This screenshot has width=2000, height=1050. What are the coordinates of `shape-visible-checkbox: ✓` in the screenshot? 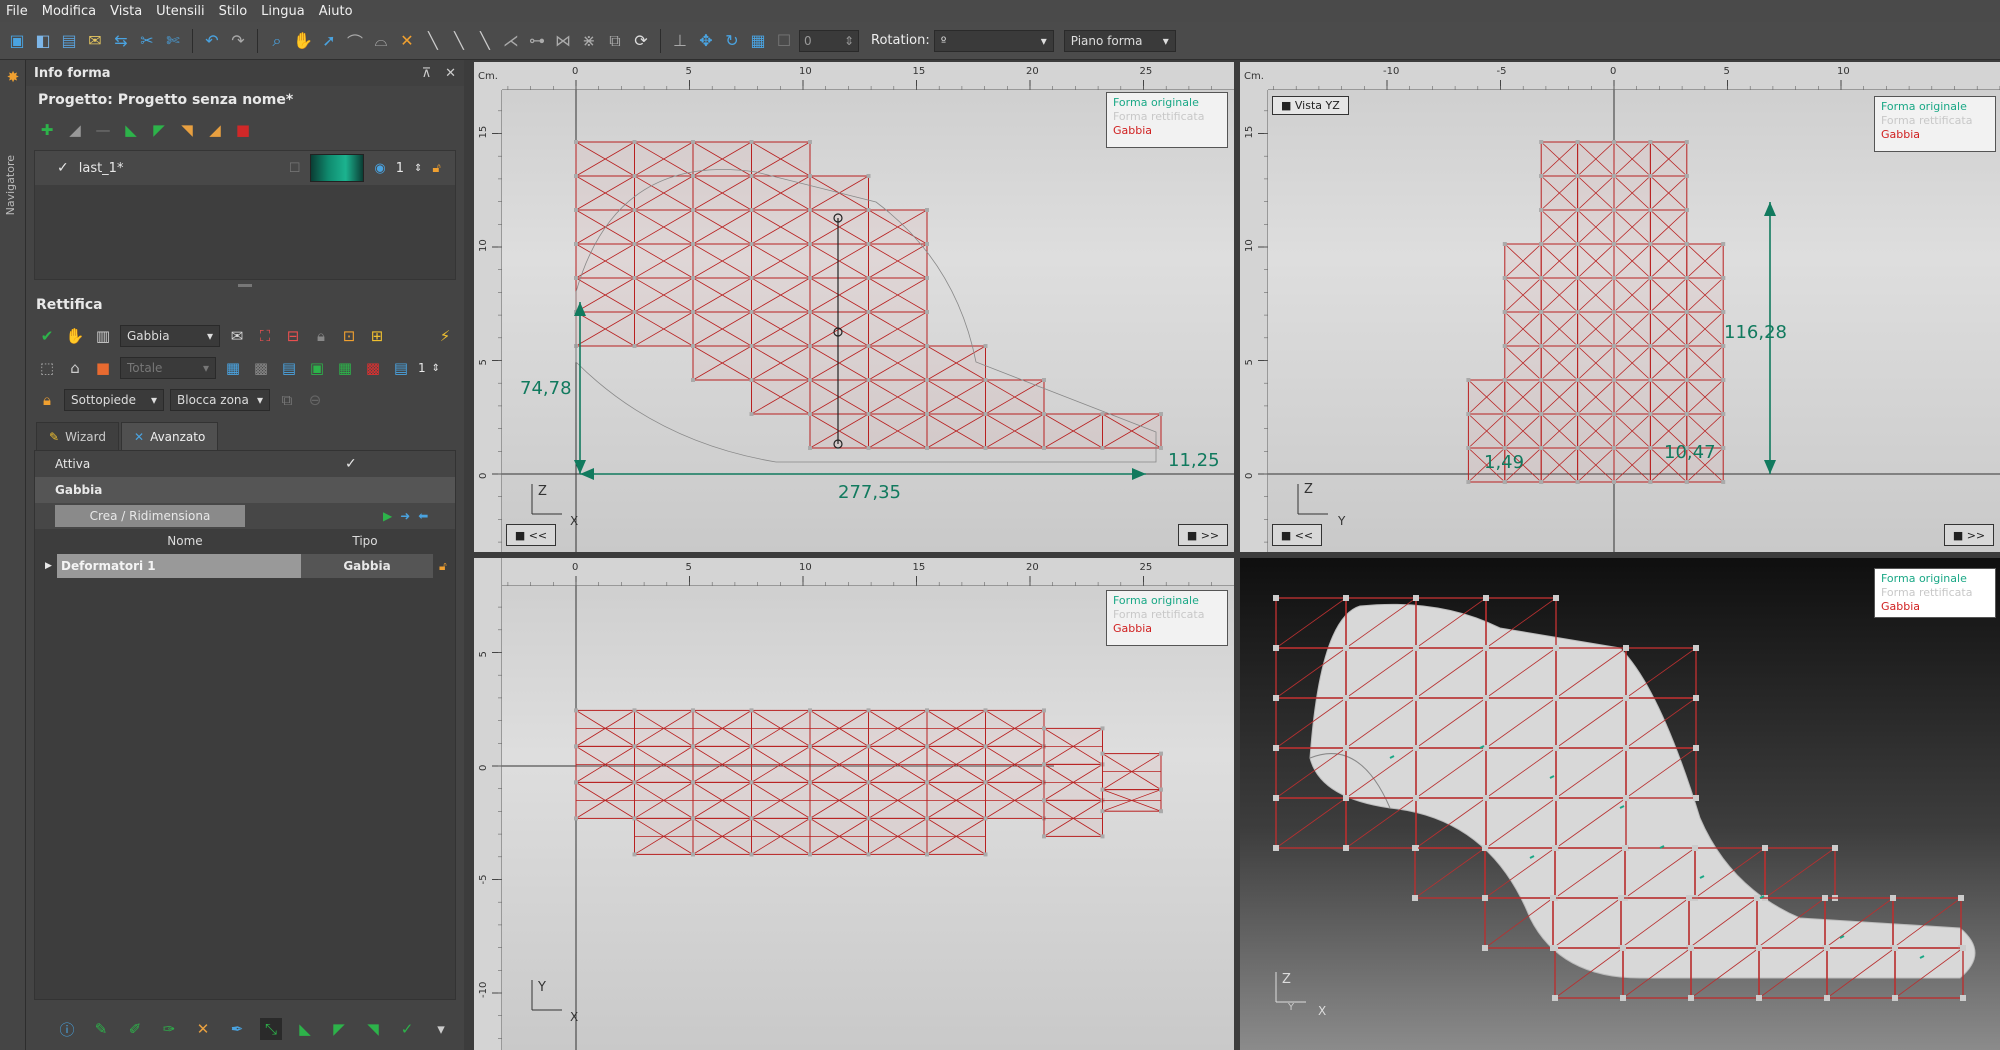 It's located at (63, 168).